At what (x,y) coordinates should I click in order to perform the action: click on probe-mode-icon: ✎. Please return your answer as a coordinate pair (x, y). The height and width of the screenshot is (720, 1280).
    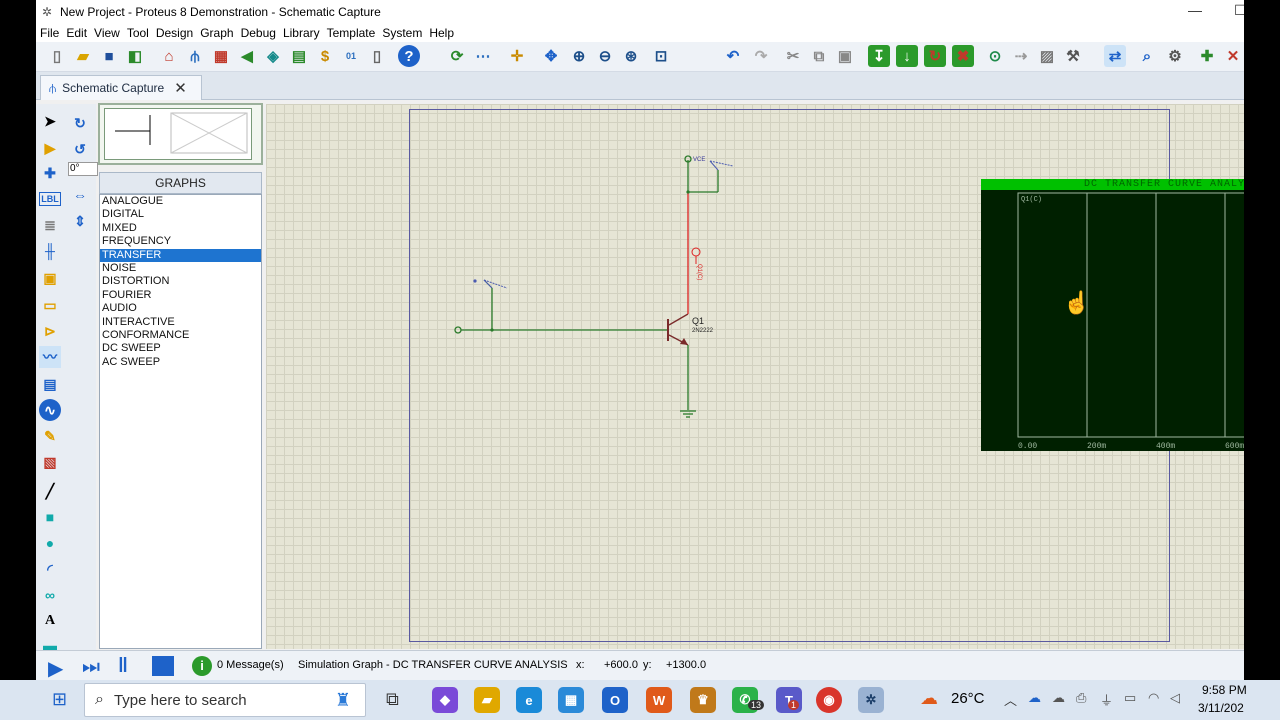
    Looking at the image, I should click on (50, 436).